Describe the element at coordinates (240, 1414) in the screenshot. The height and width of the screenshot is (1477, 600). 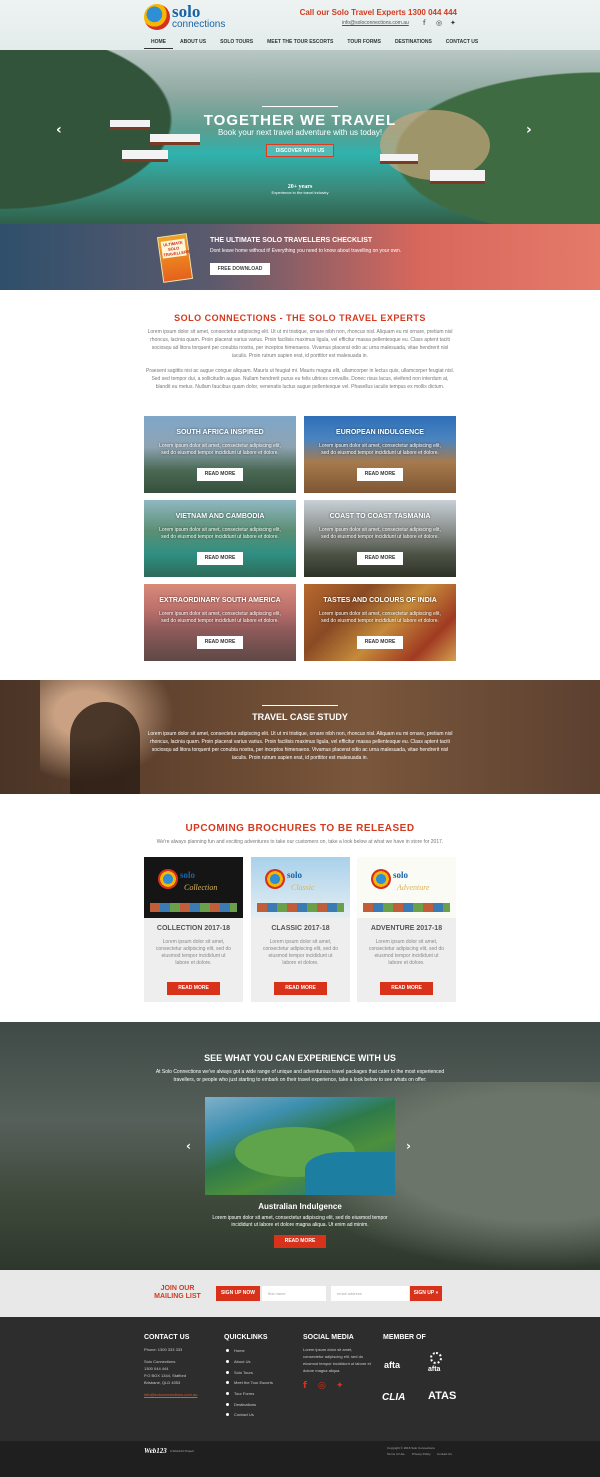
I see `footer-link-contact-us: Contact Us` at that location.